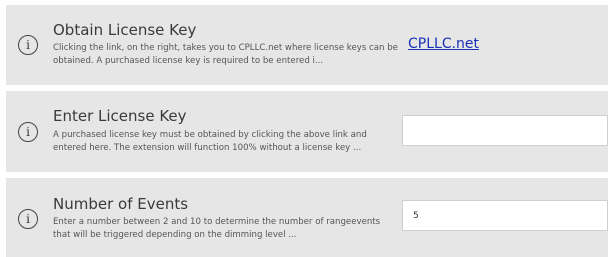 Image resolution: width=608 pixels, height=257 pixels. I want to click on cpllc-link: CPLLC.net, so click(443, 44).